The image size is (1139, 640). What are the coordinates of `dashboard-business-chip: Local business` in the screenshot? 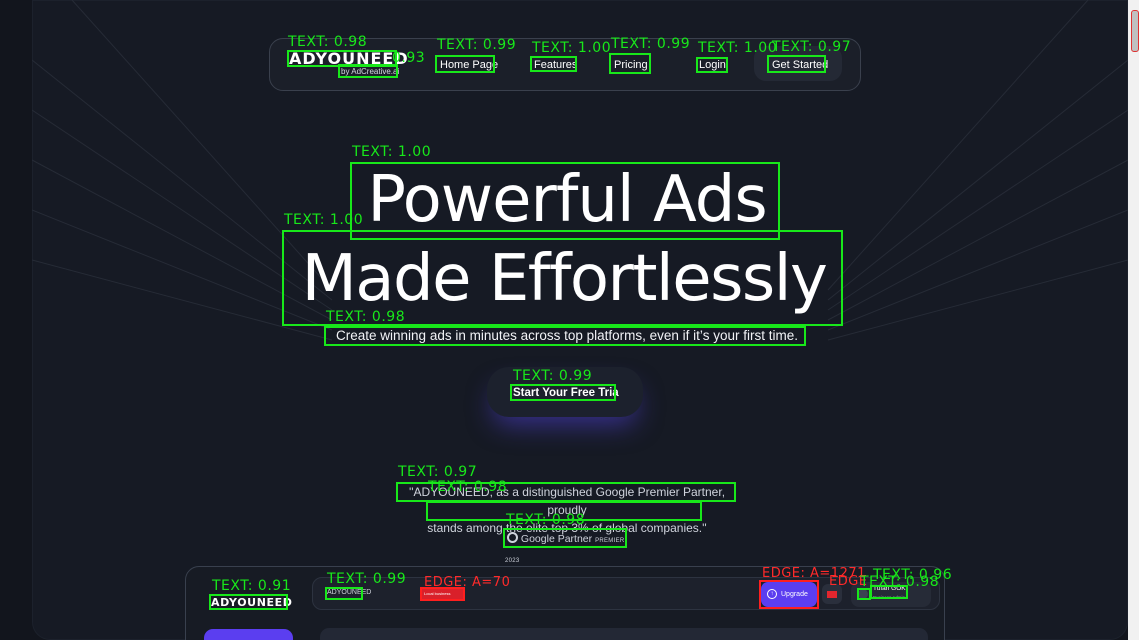 It's located at (443, 594).